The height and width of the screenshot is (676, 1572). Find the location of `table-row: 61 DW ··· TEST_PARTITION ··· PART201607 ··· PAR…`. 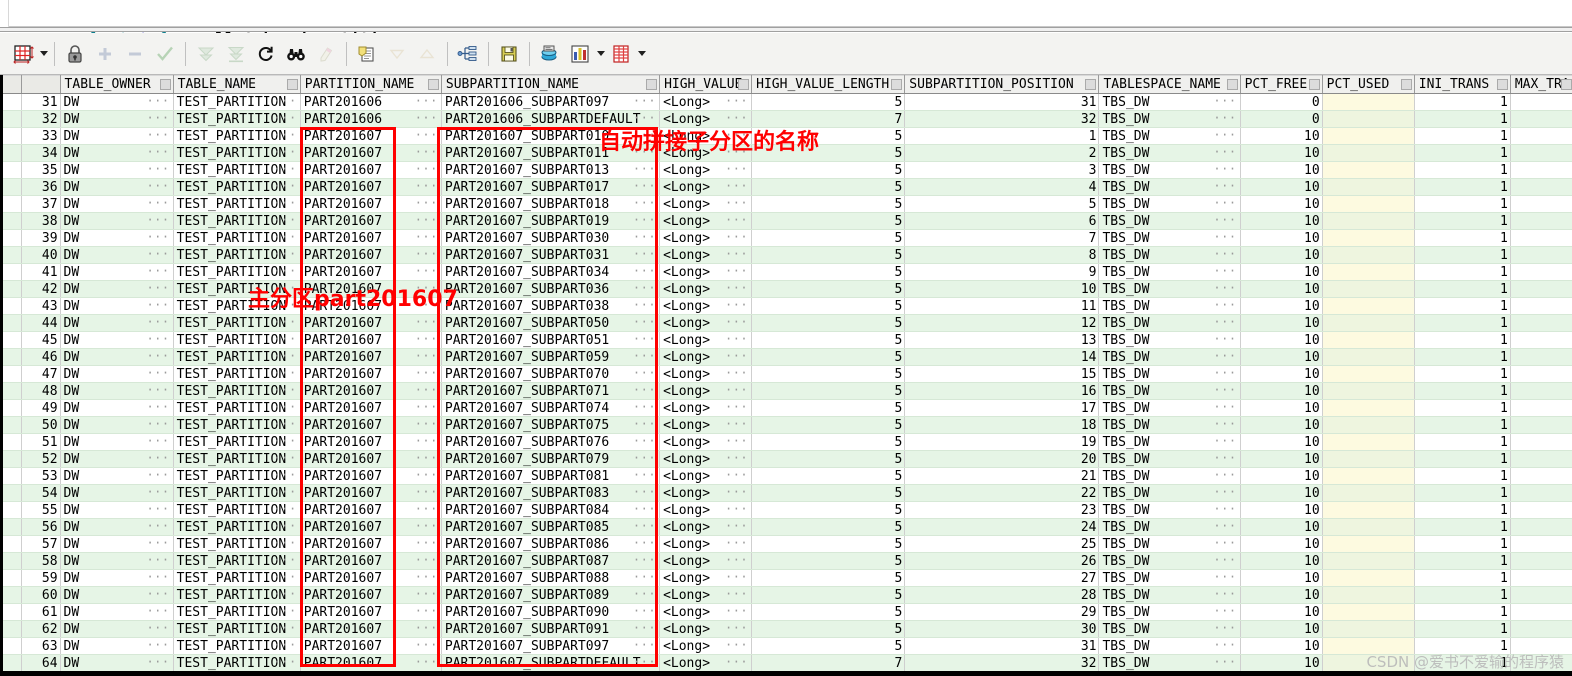

table-row: 61 DW ··· TEST_PARTITION ··· PART201607 ··· PAR… is located at coordinates (787, 612).